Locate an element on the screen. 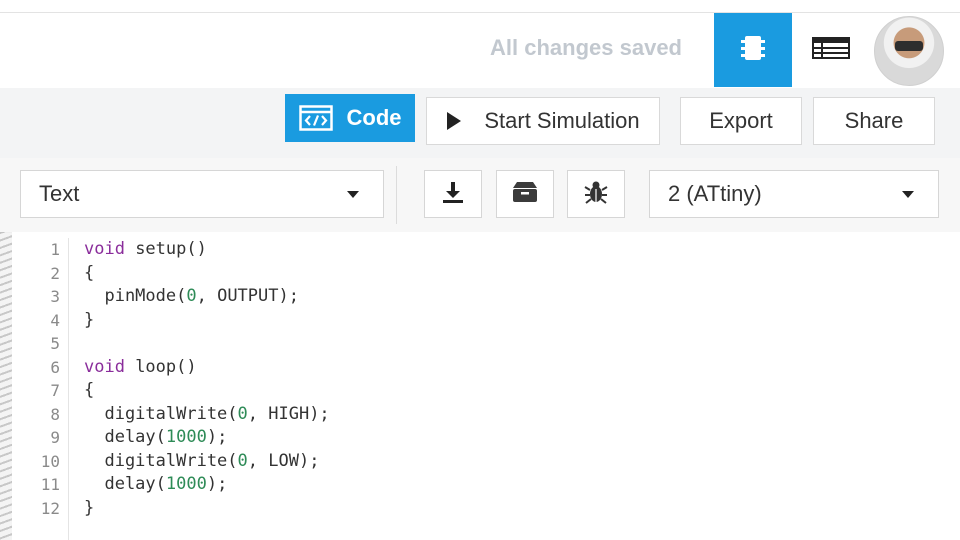  play-icon is located at coordinates (454, 121).